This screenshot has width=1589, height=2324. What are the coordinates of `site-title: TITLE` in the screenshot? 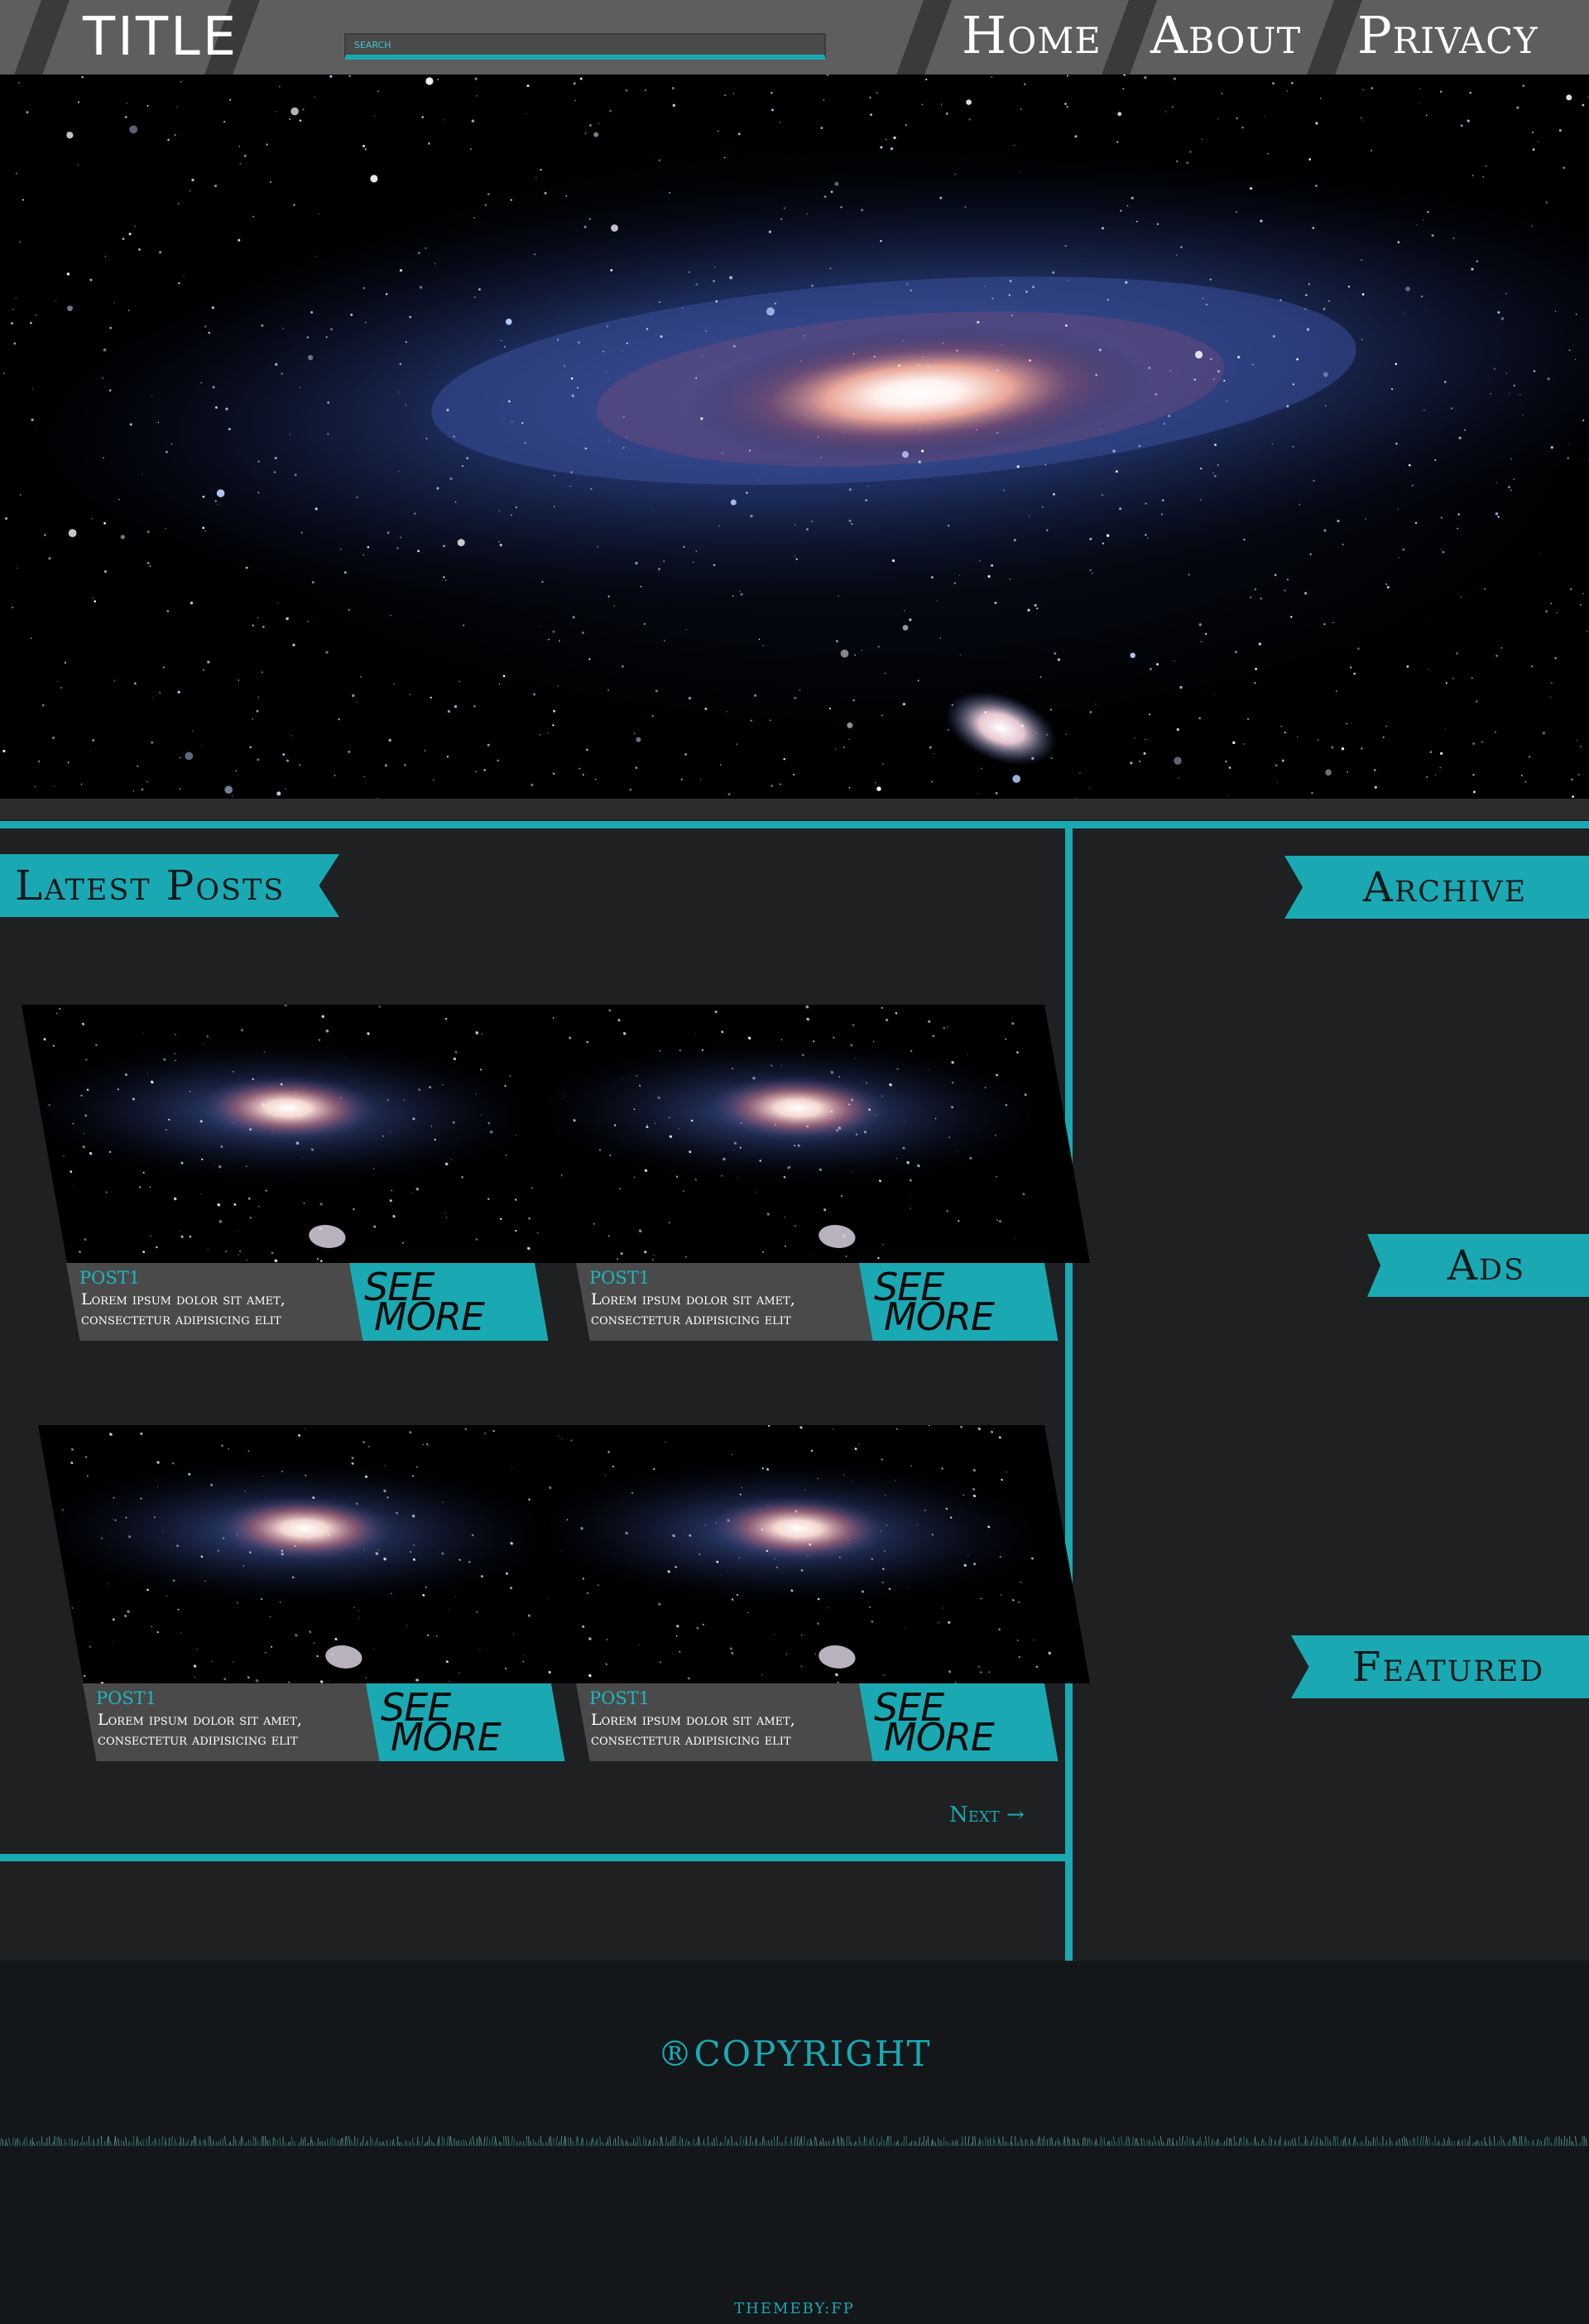 It's located at (160, 37).